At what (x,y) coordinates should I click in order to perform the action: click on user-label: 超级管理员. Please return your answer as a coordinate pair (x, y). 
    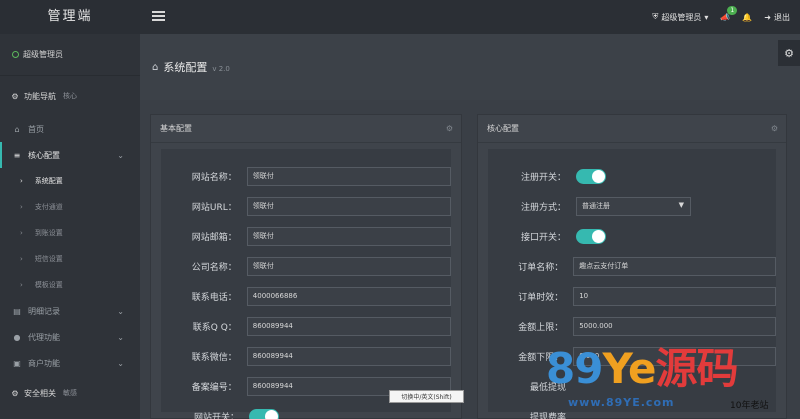
    Looking at the image, I should click on (43, 54).